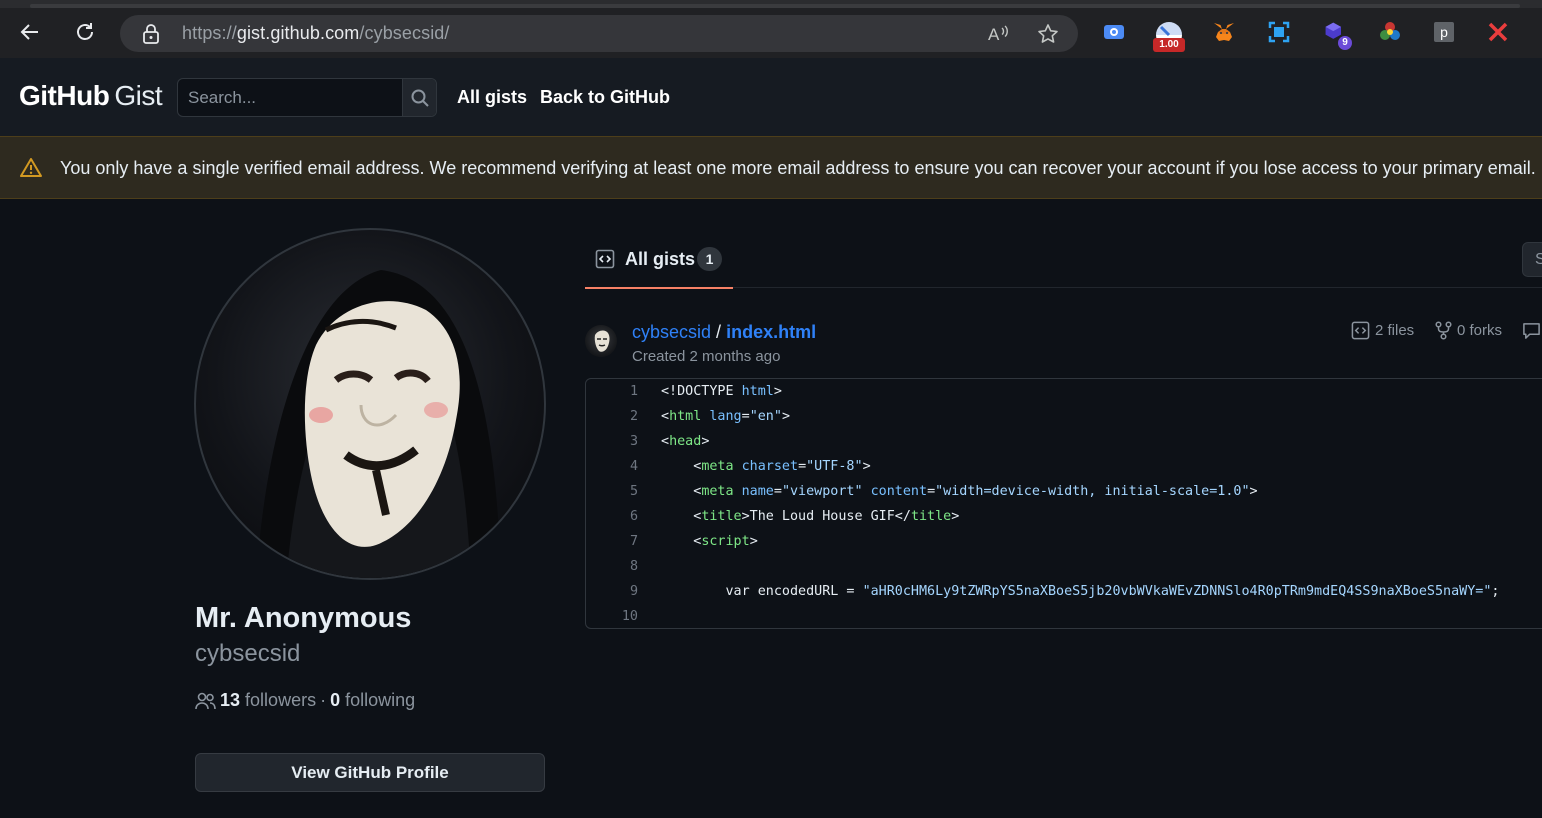 The width and height of the screenshot is (1542, 818). I want to click on tab-strip, so click(771, 4).